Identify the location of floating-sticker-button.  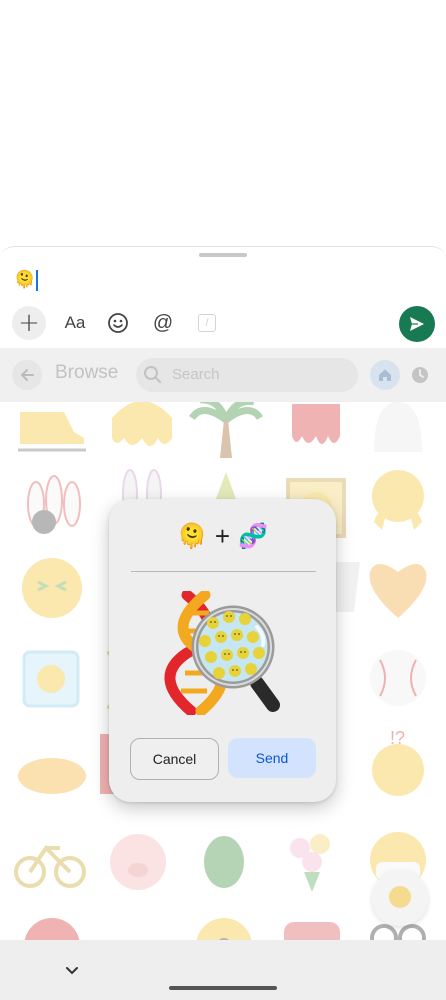
(400, 898).